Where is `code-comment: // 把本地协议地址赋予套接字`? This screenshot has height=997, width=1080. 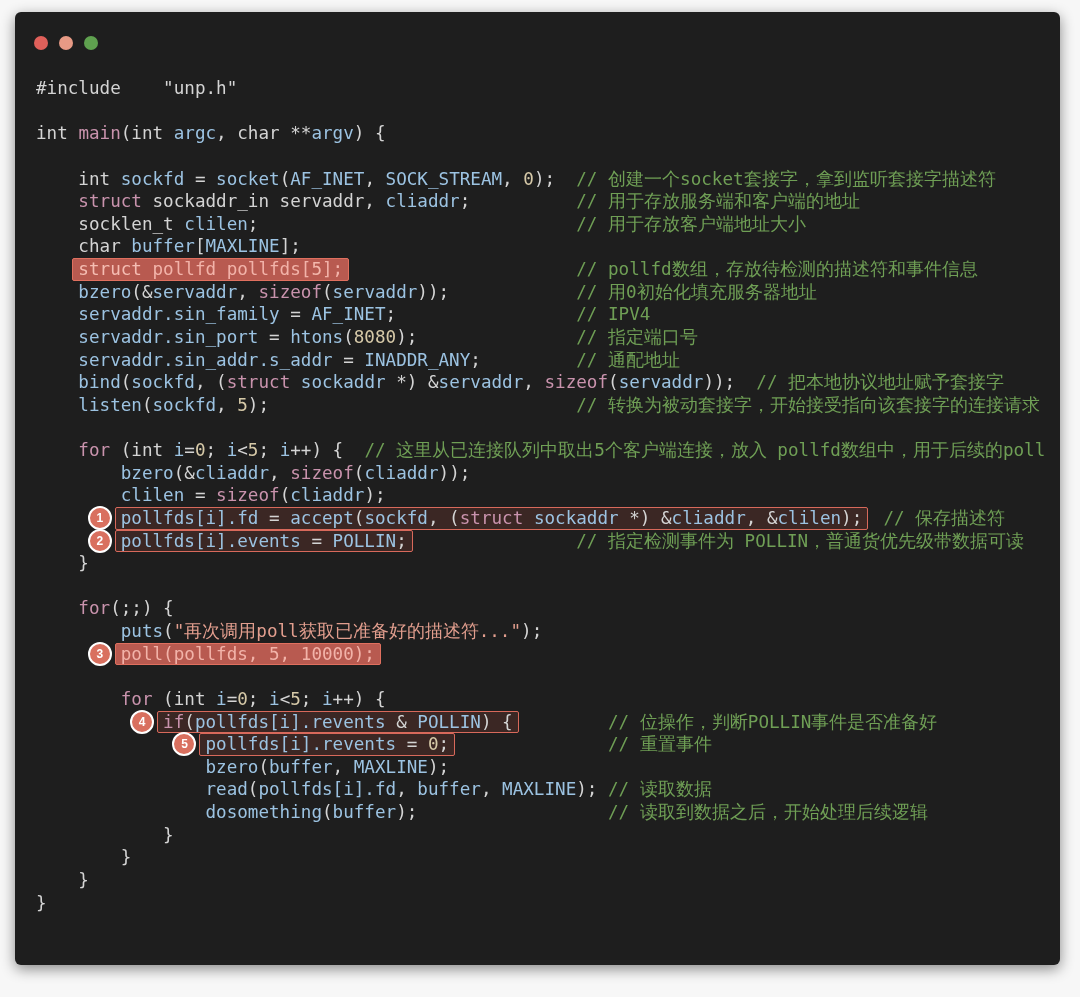
code-comment: // 把本地协议地址赋予套接字 is located at coordinates (880, 382).